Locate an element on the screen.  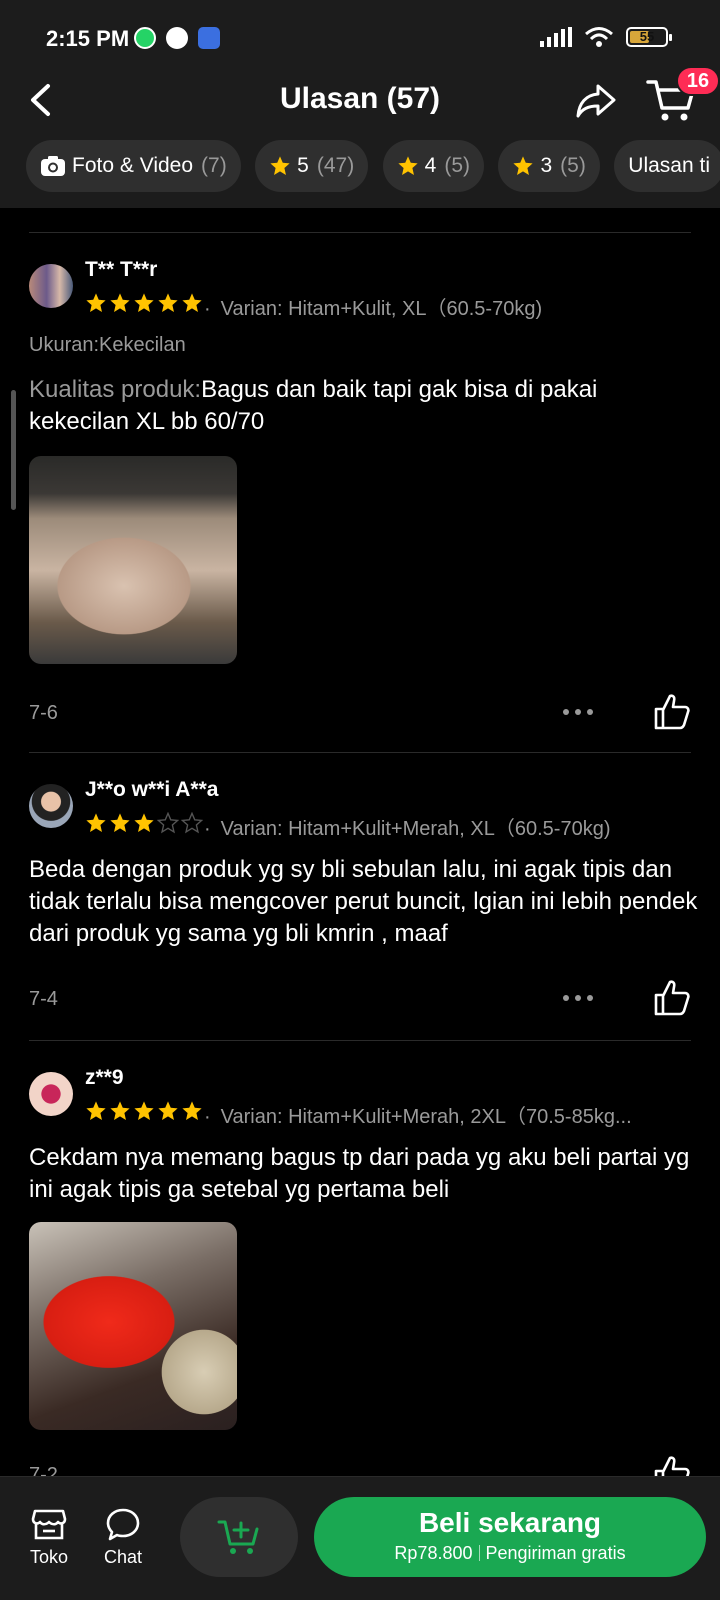
buy-now-label: Beli sekarang is located at coordinates (510, 1522).